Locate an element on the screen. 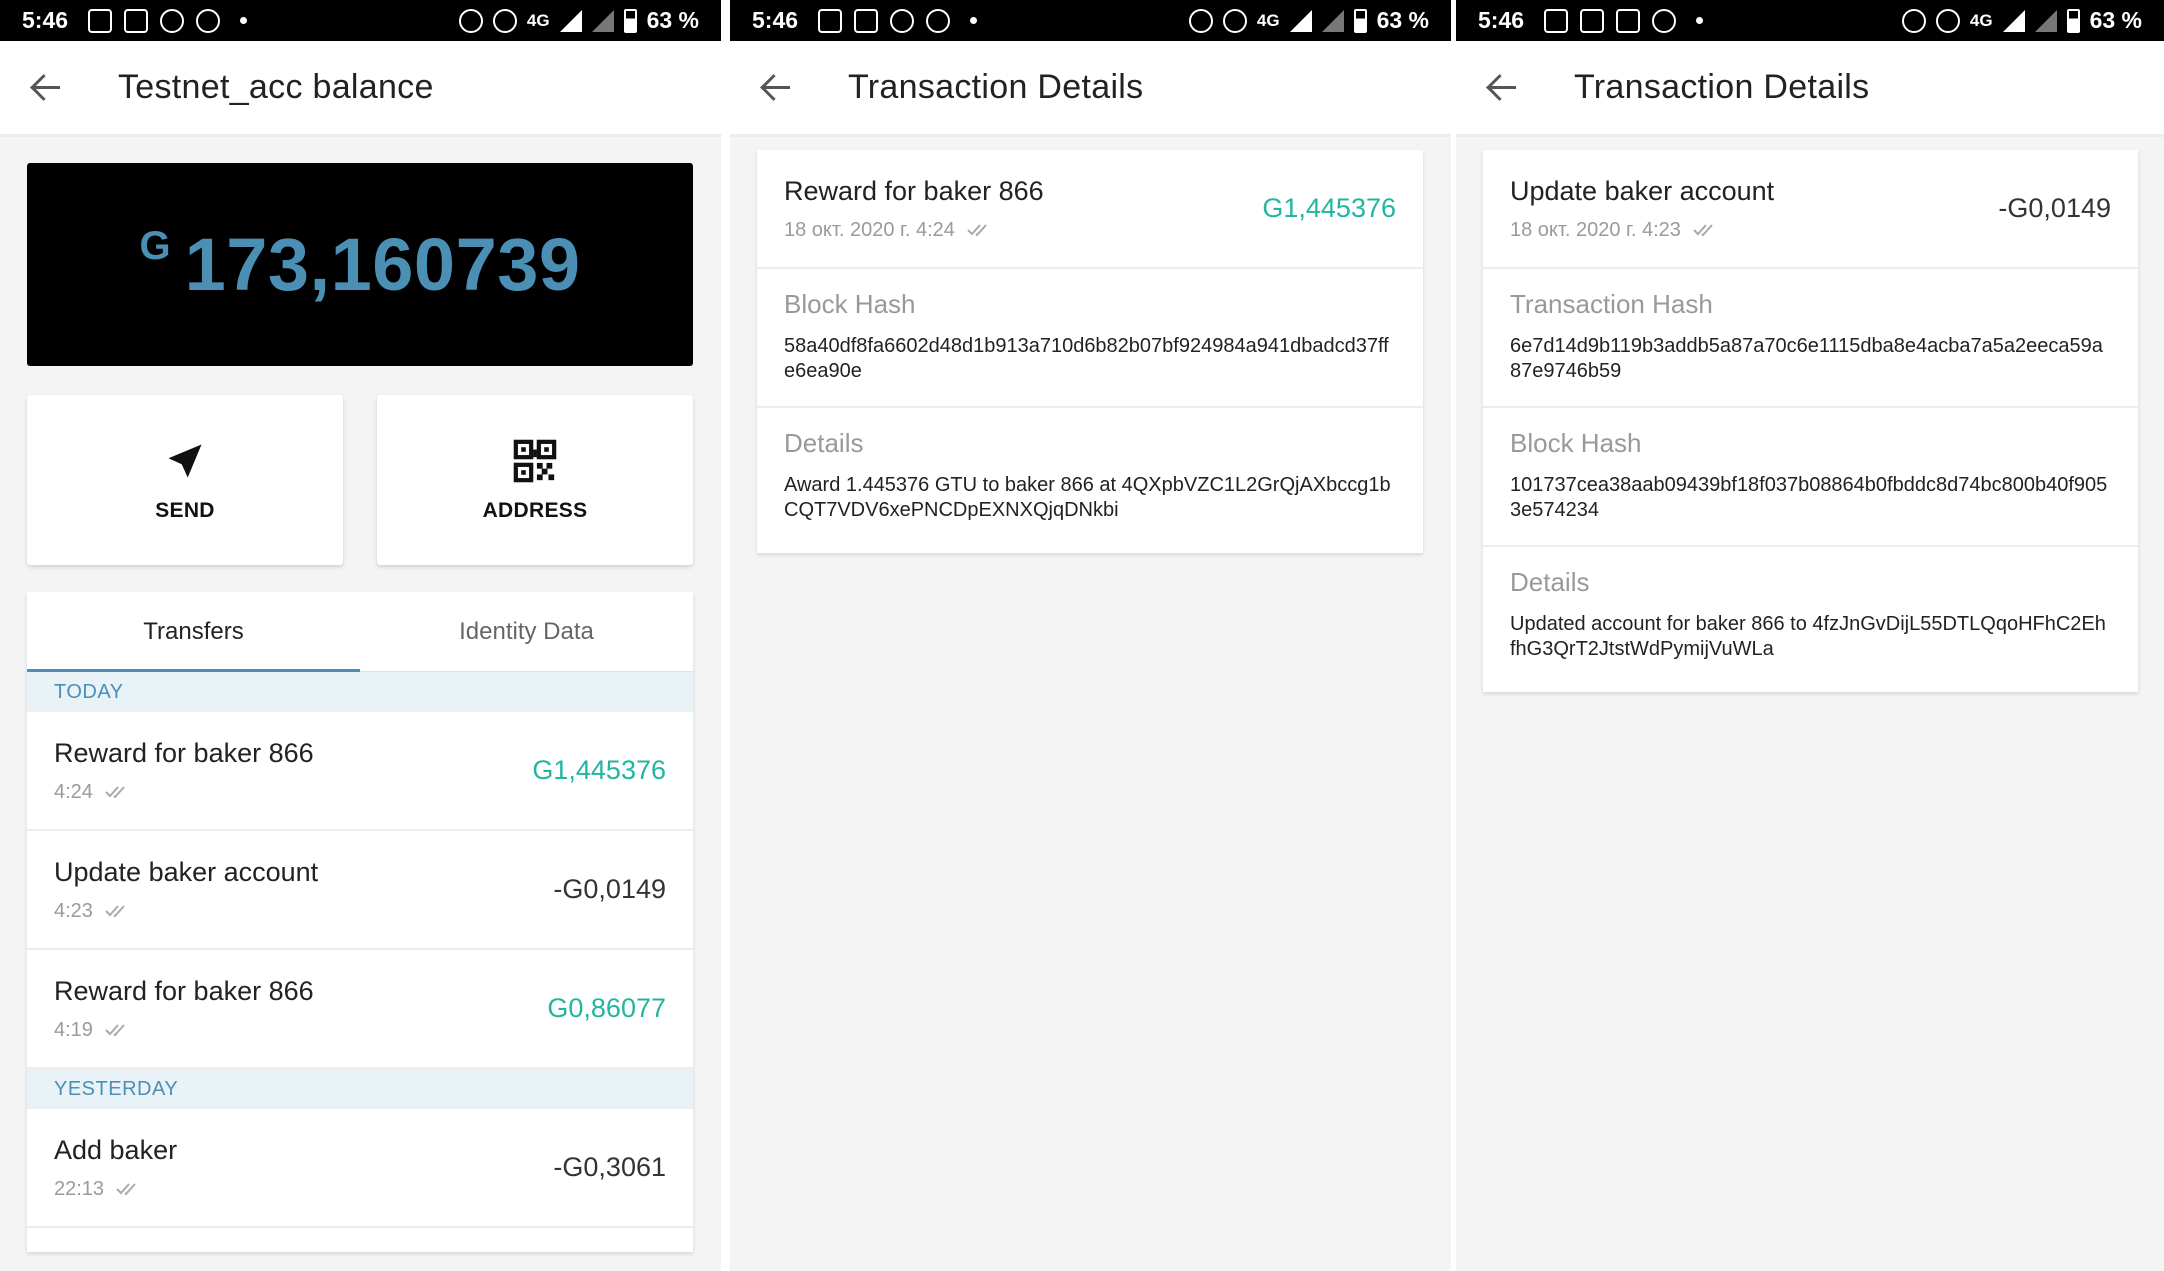  transaction-hash-label: Transaction Hash is located at coordinates (1611, 304).